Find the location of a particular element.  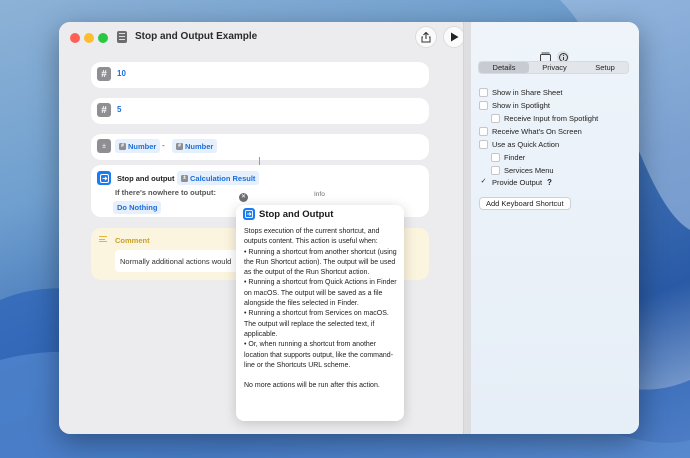

option-whats-on-screen: Receive What's On Screen is located at coordinates (530, 131).